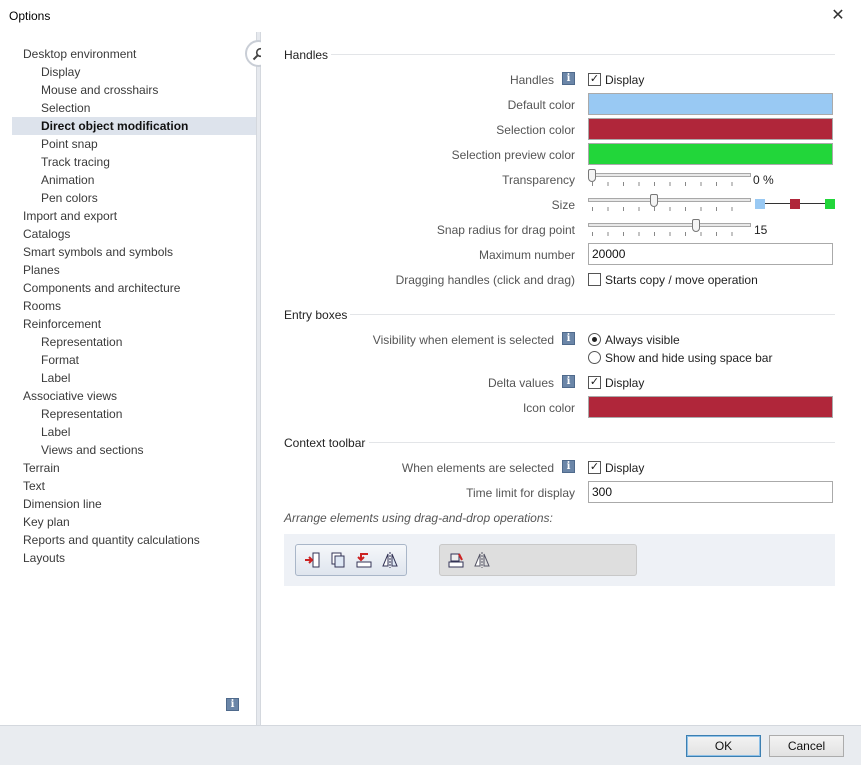 This screenshot has width=861, height=765. What do you see at coordinates (669, 209) in the screenshot?
I see `slider-ticks` at bounding box center [669, 209].